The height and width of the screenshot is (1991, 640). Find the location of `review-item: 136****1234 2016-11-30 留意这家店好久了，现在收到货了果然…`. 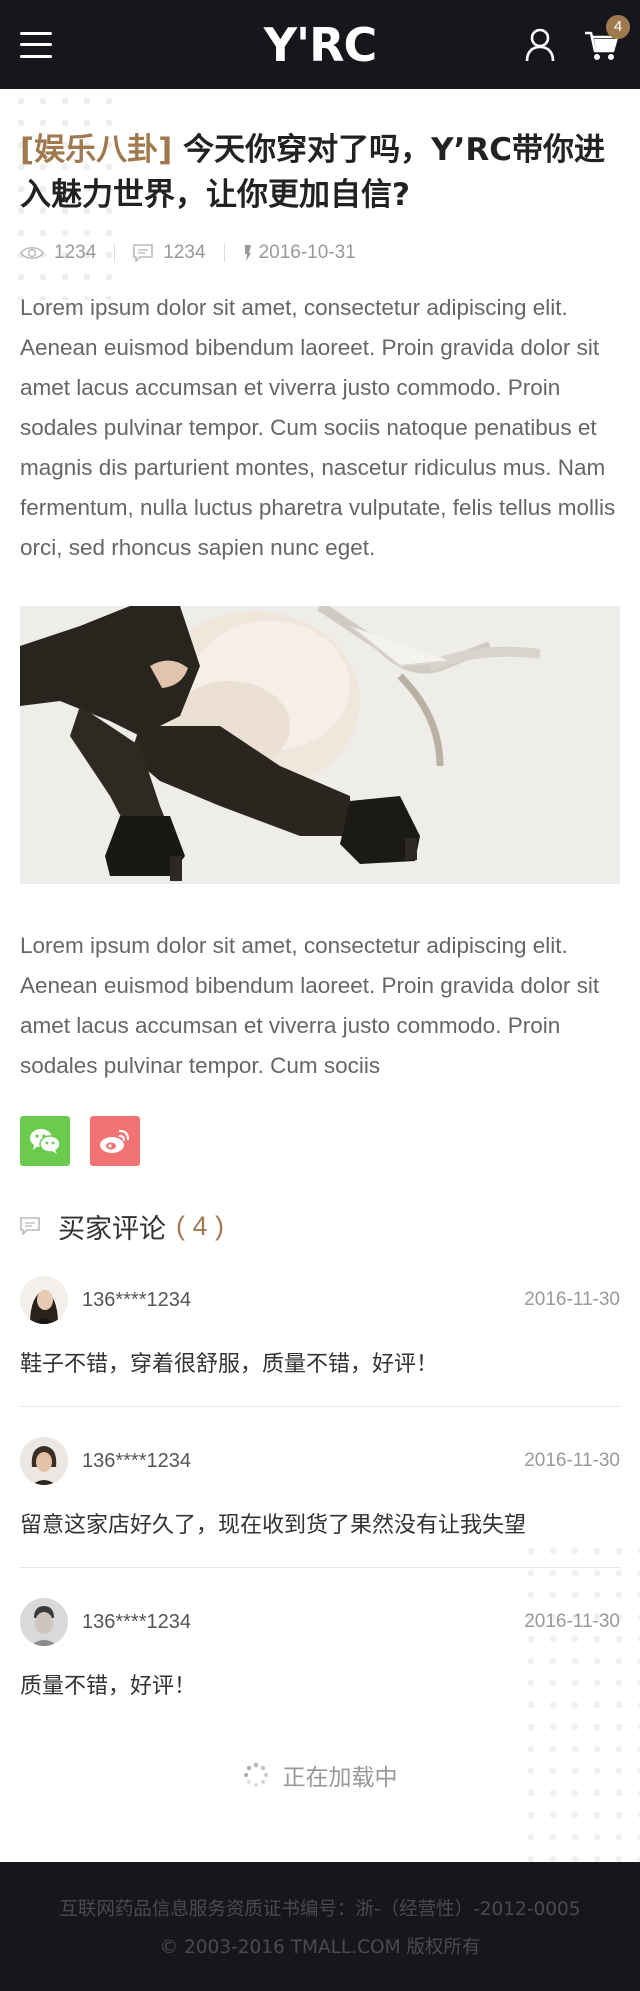

review-item: 136****1234 2016-11-30 留意这家店好久了，现在收到货了果然… is located at coordinates (320, 1487).